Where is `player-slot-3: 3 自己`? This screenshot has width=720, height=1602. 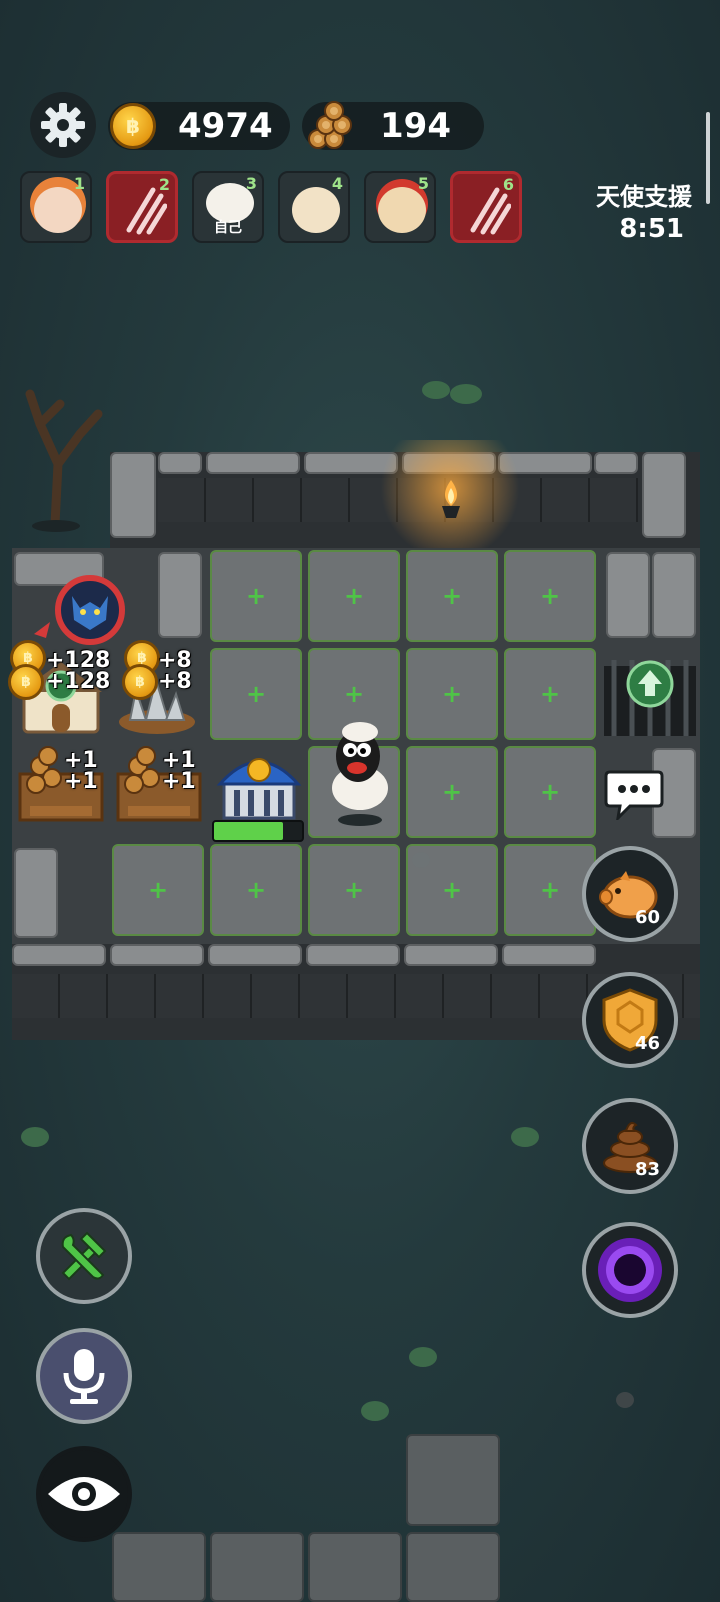
player-slot-3: 3 自己 is located at coordinates (228, 207).